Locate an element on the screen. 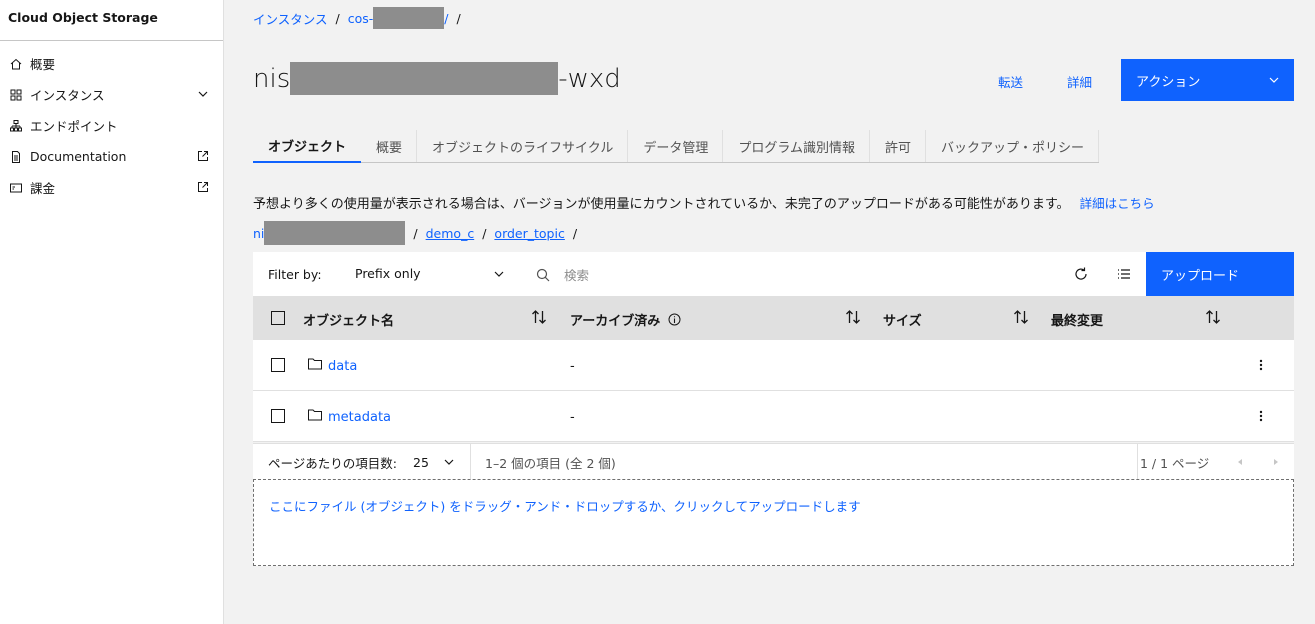 This screenshot has width=1315, height=624. billing-icon is located at coordinates (16, 188).